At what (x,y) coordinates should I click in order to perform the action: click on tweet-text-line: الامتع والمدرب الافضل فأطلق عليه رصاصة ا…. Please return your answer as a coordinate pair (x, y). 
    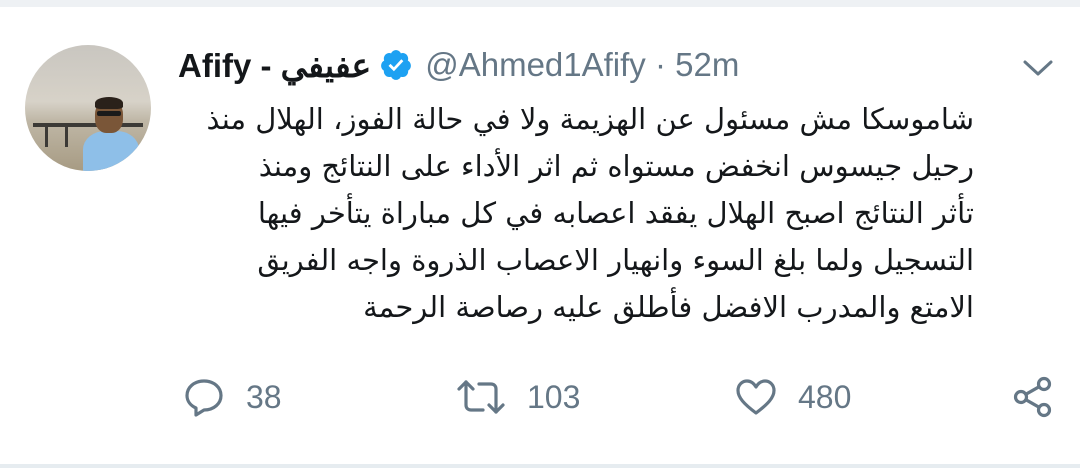
    Looking at the image, I should click on (668, 307).